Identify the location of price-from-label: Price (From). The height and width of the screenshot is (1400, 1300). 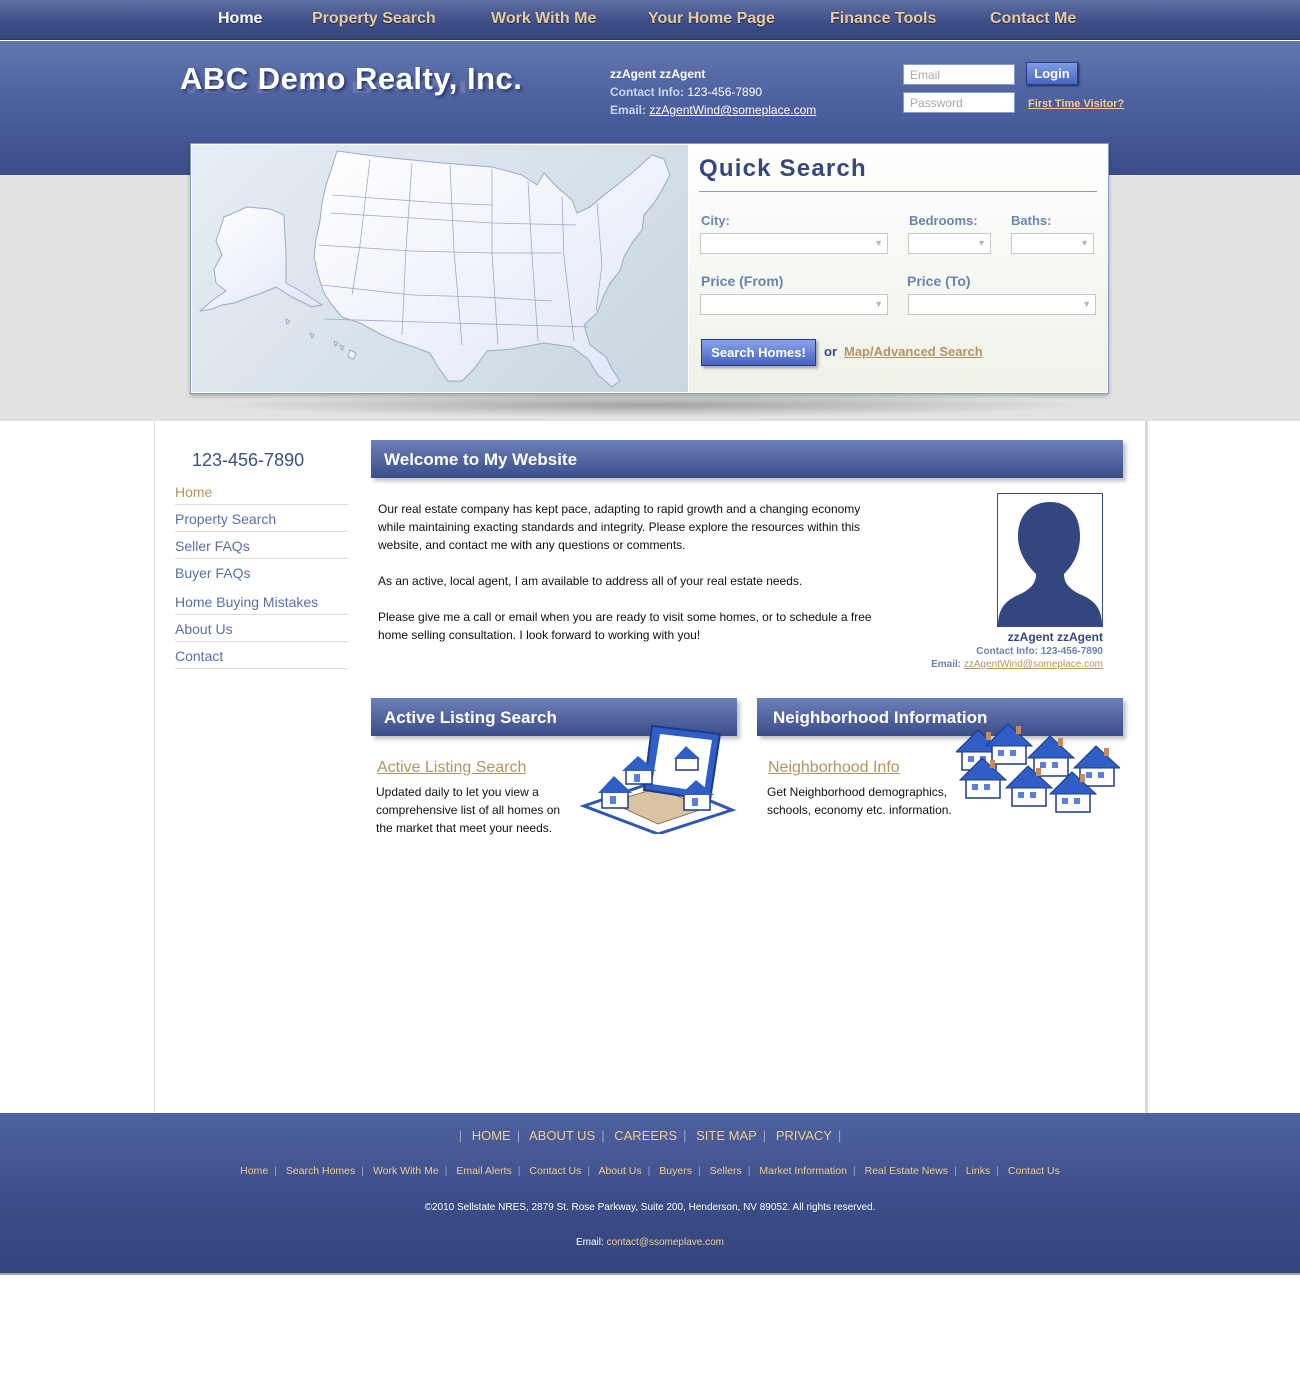
(742, 281).